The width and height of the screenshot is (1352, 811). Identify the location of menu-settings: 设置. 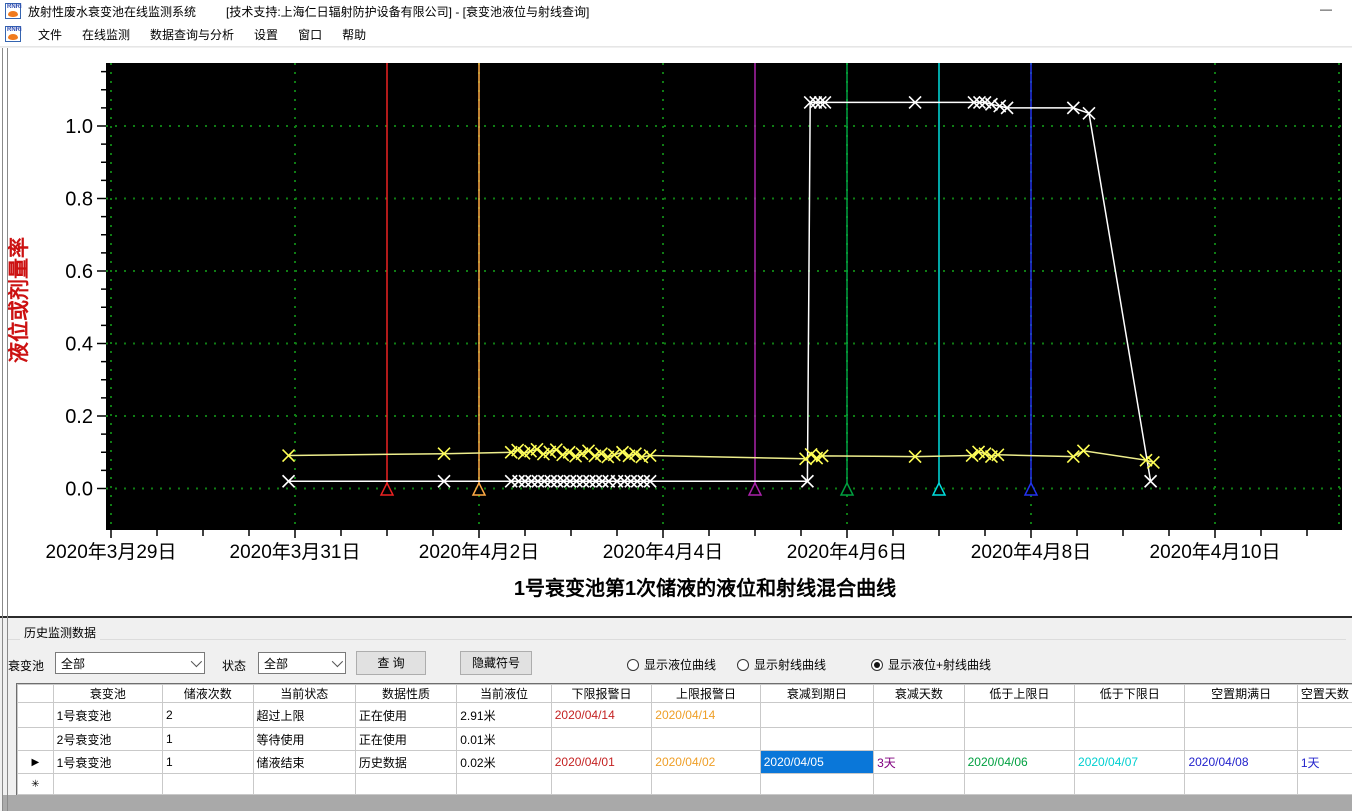
(266, 34).